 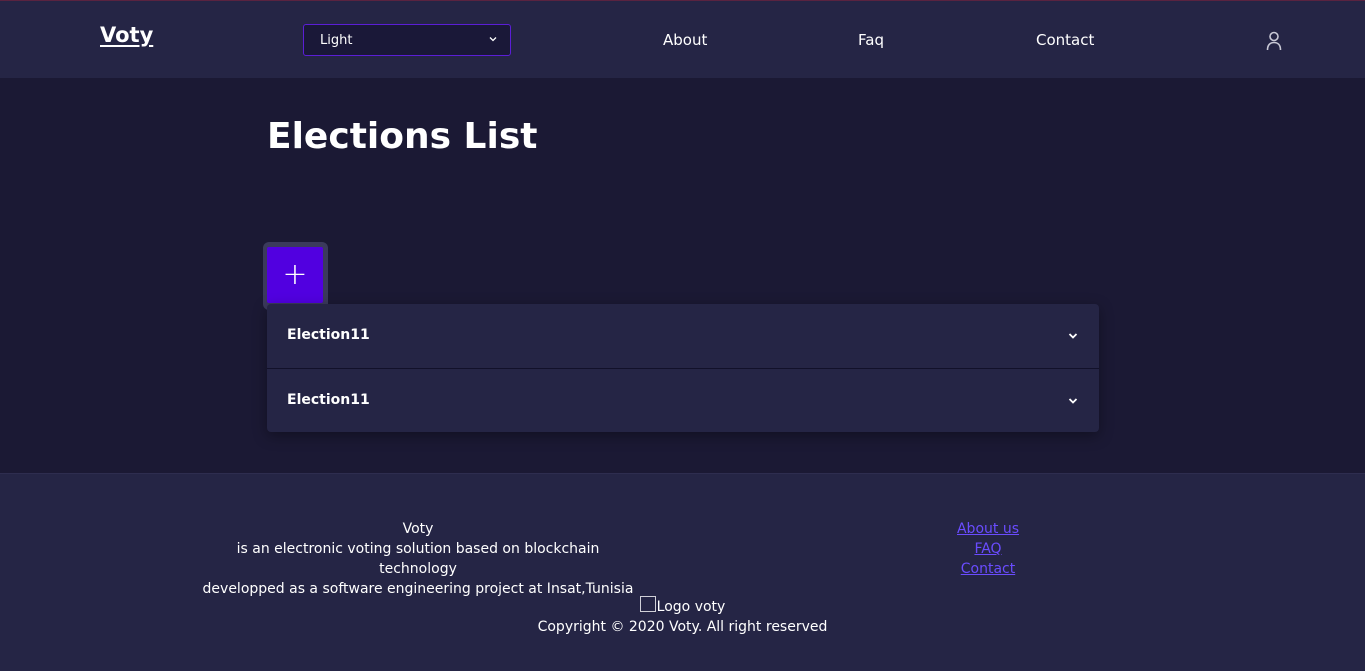 I want to click on top-navbar: Voty Light About Faq Contact, so click(x=682, y=39).